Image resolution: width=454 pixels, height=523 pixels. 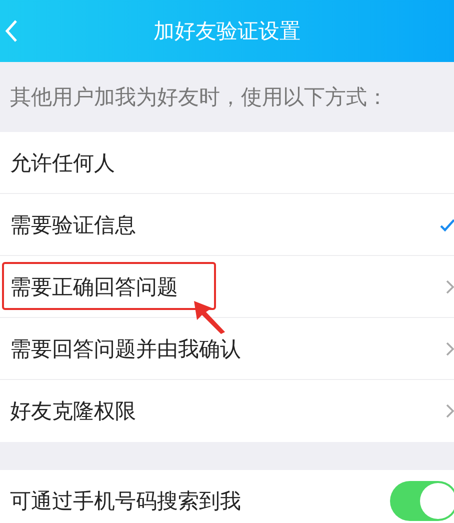 I want to click on back-icon, so click(x=11, y=31).